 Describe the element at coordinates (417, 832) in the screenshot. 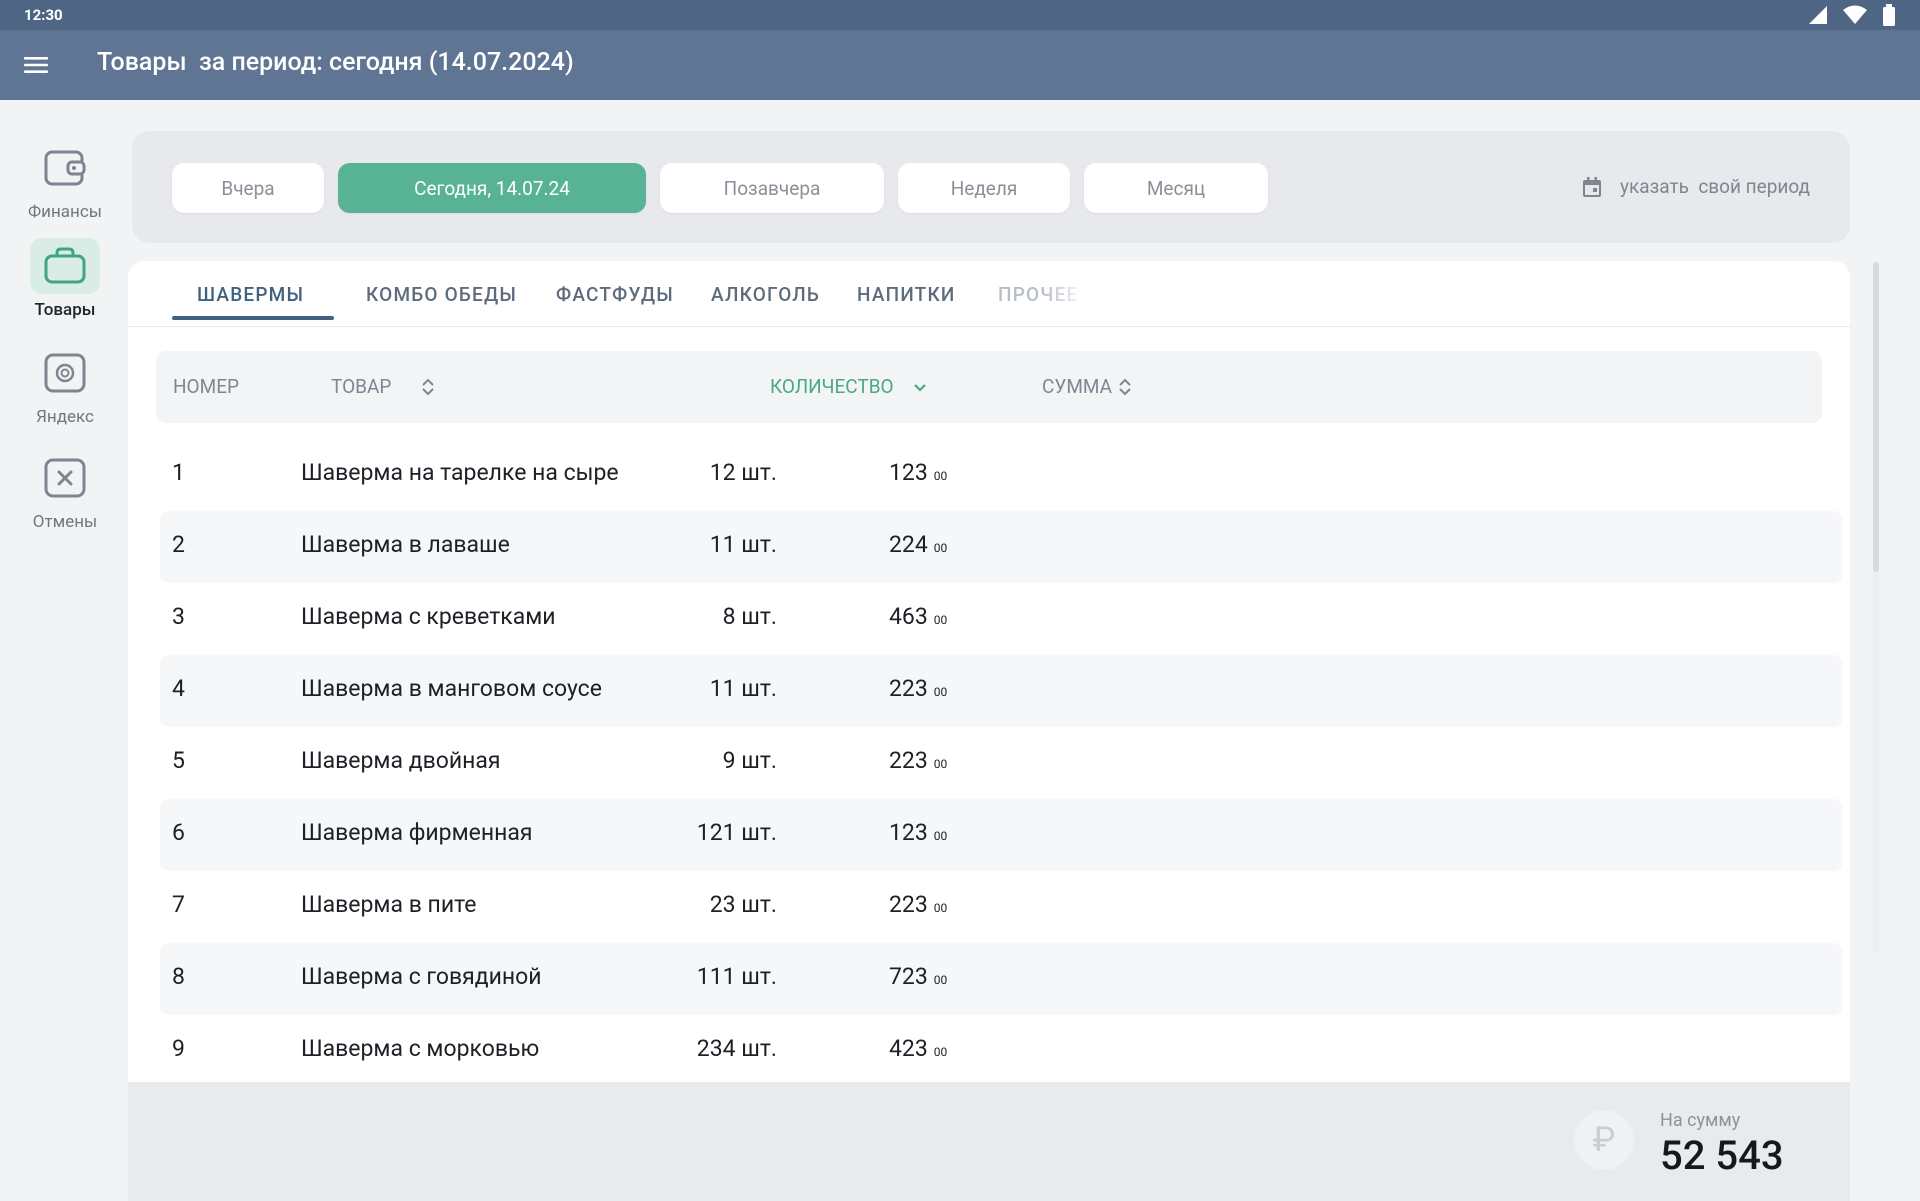

I see `cell-product: Шаверма фирменная` at that location.